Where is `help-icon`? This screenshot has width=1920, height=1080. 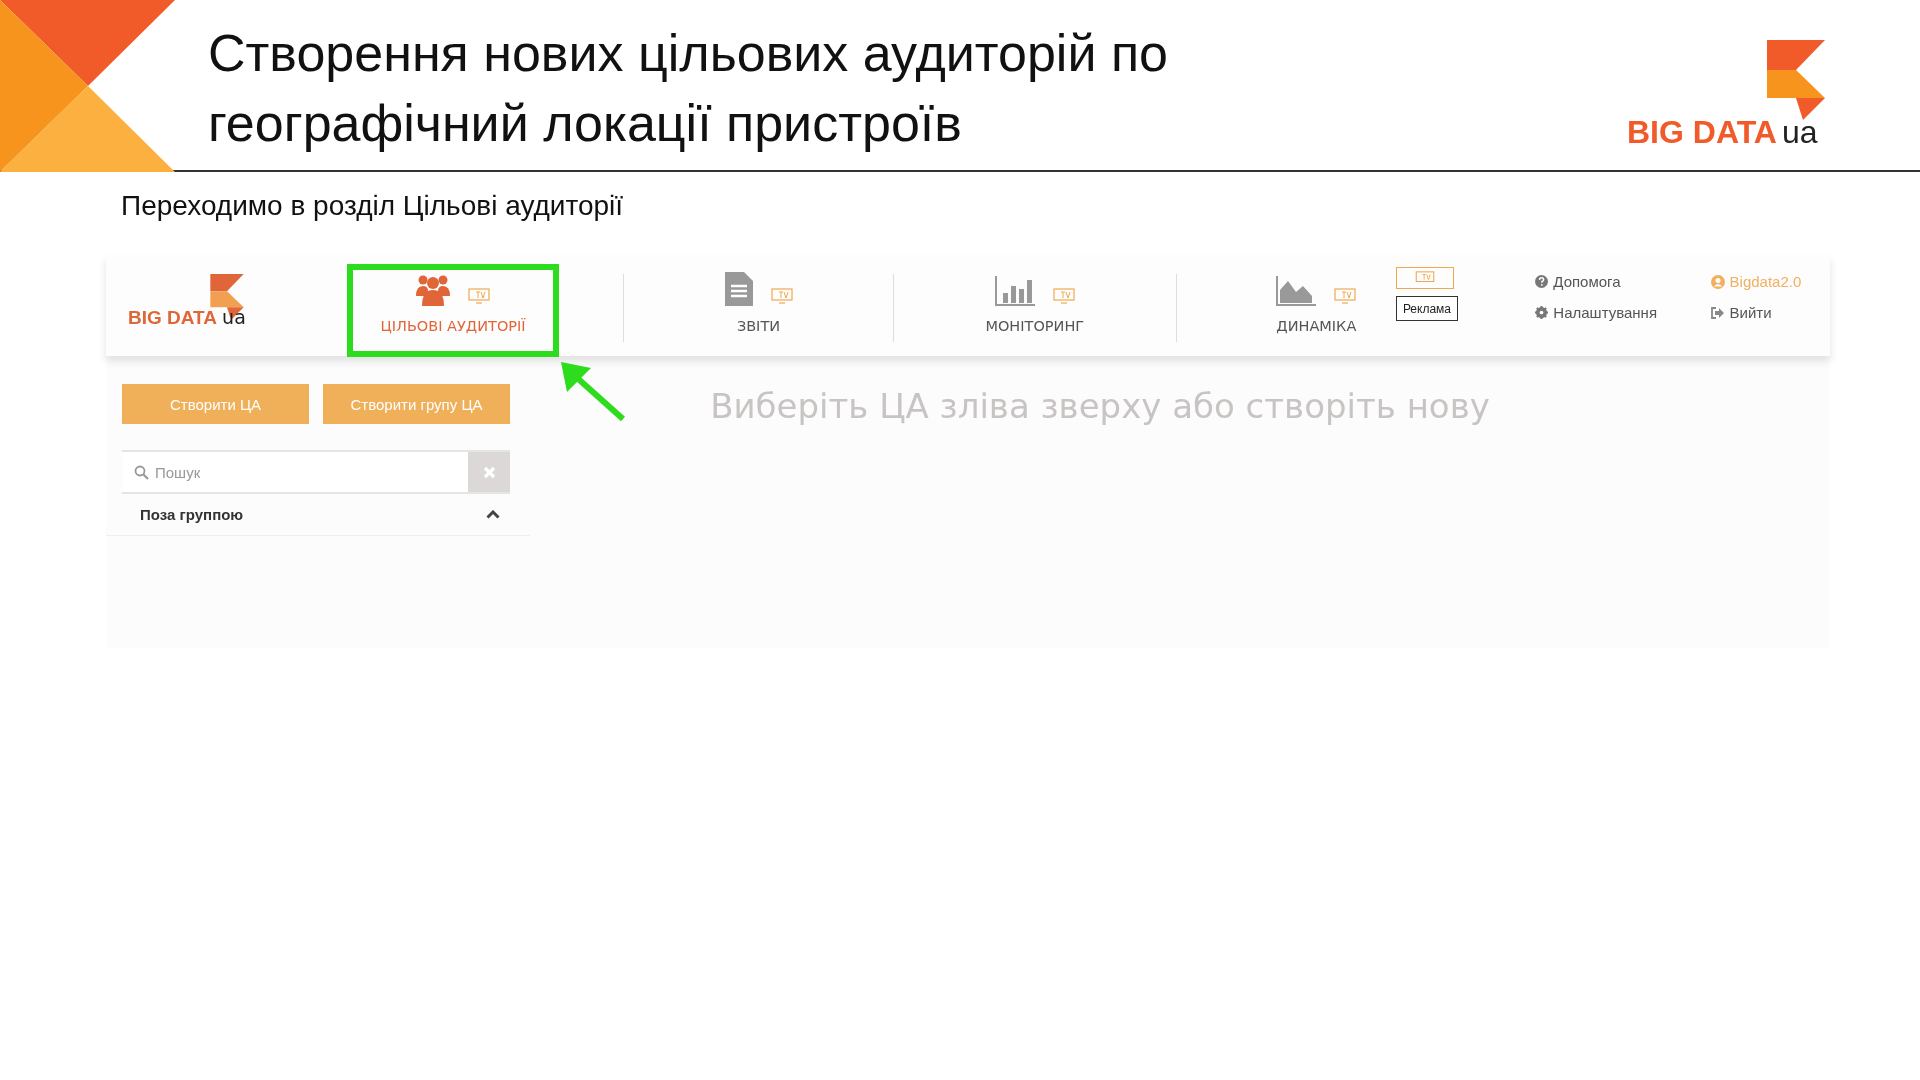 help-icon is located at coordinates (1542, 281).